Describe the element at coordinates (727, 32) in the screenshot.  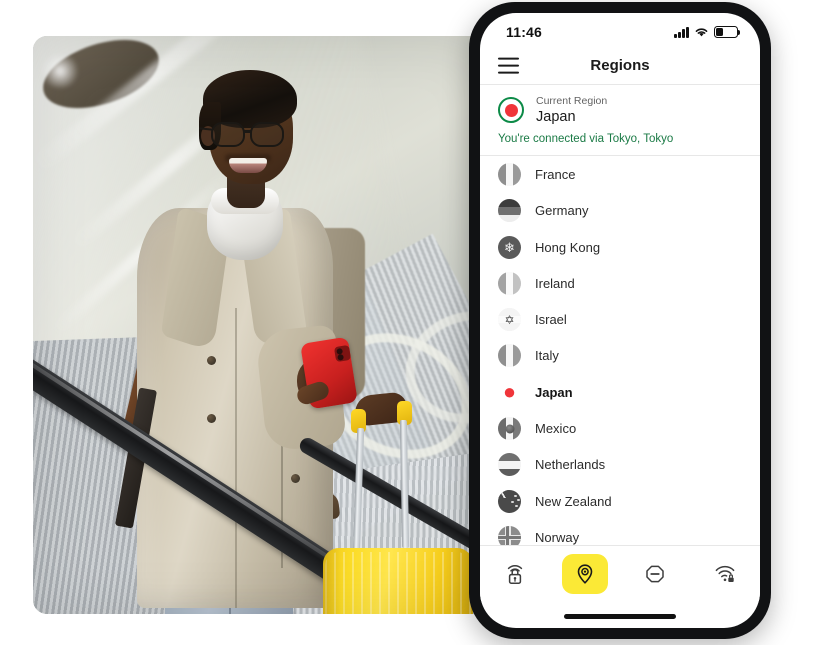
I see `battery-icon` at that location.